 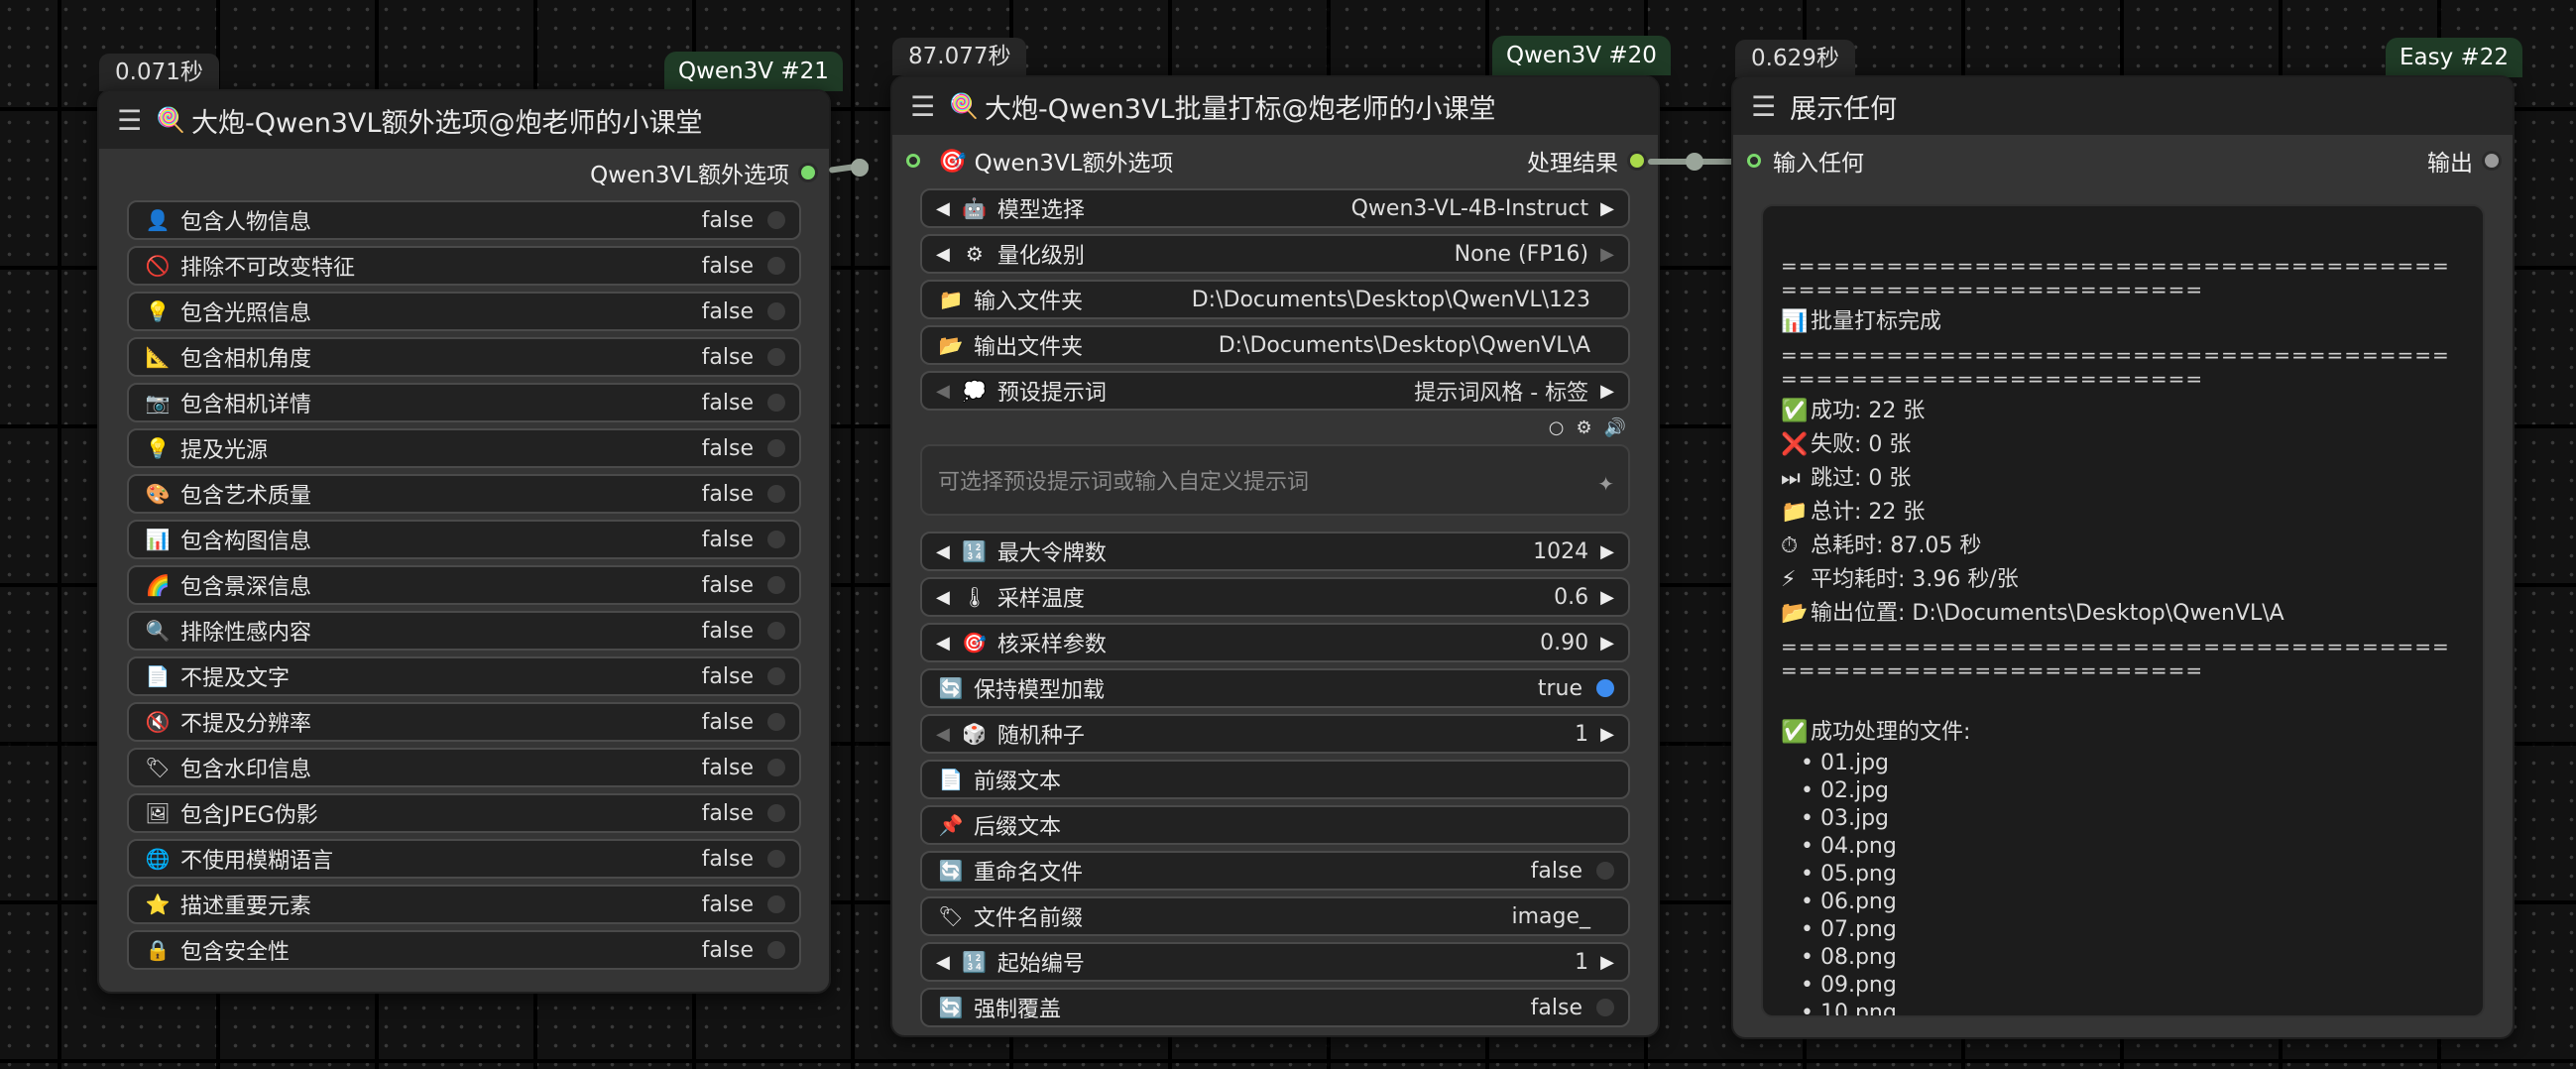 What do you see at coordinates (1275, 208) in the screenshot?
I see `model-select-combo: ◀ 🤖 模型选择 Qwen3-VL-4B-Instruct ▶` at bounding box center [1275, 208].